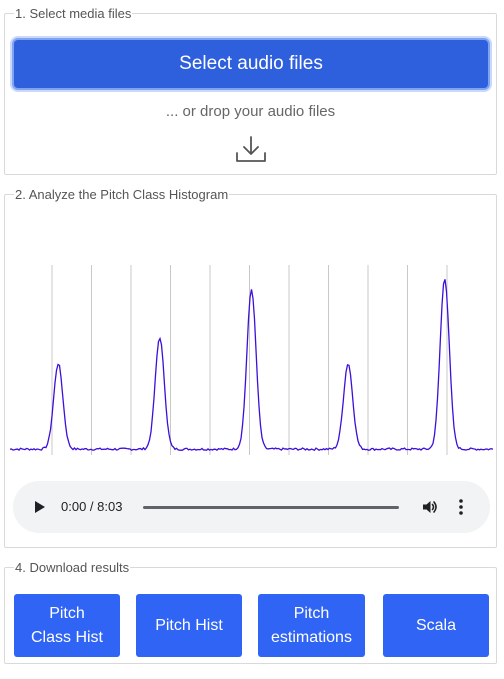 Image resolution: width=504 pixels, height=679 pixels. Describe the element at coordinates (430, 507) in the screenshot. I see `volume-icon` at that location.